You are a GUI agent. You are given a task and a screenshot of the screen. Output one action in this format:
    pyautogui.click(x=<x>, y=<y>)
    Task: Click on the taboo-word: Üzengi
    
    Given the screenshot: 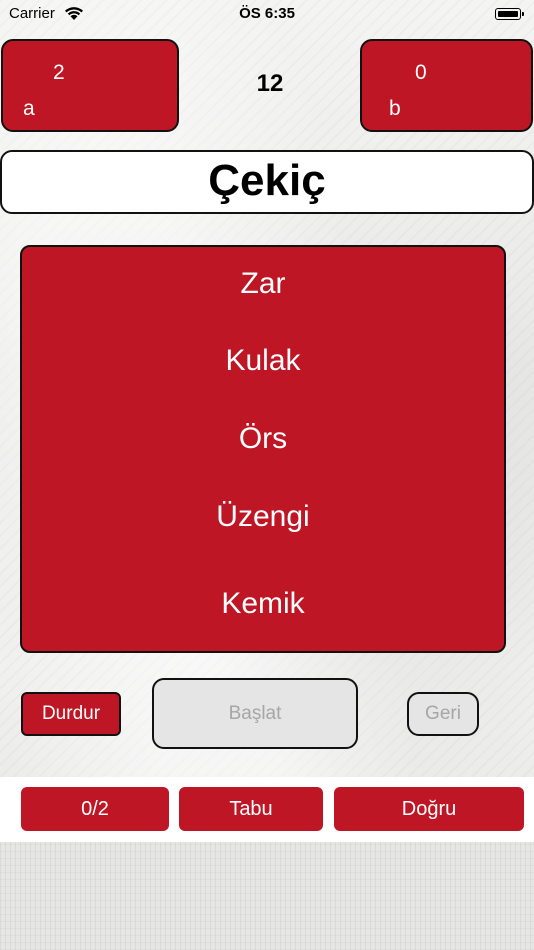 What is the action you would take?
    pyautogui.click(x=263, y=516)
    